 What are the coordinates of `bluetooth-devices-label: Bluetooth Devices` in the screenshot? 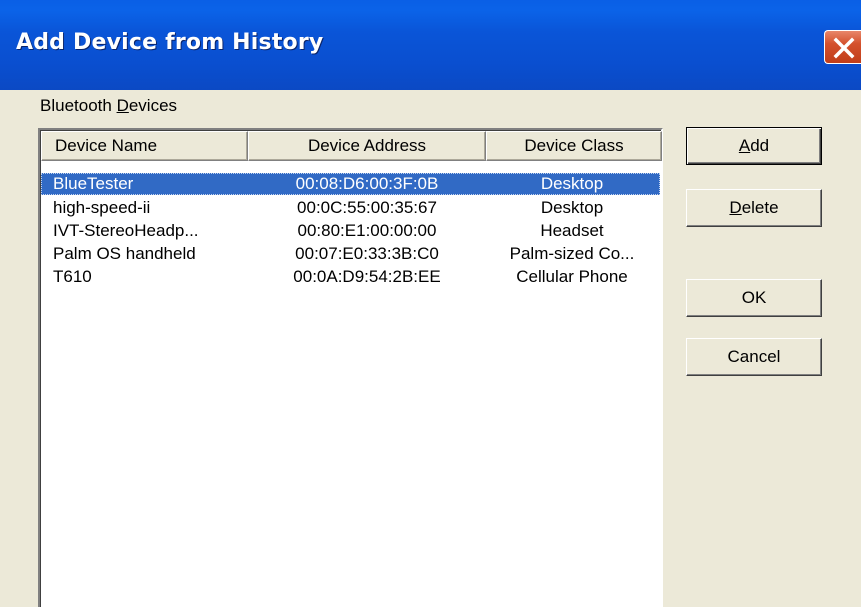 It's located at (108, 106).